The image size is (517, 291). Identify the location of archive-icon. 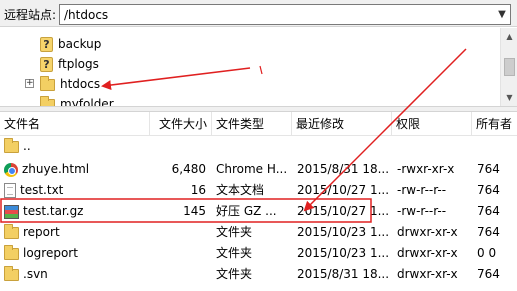
(11, 211).